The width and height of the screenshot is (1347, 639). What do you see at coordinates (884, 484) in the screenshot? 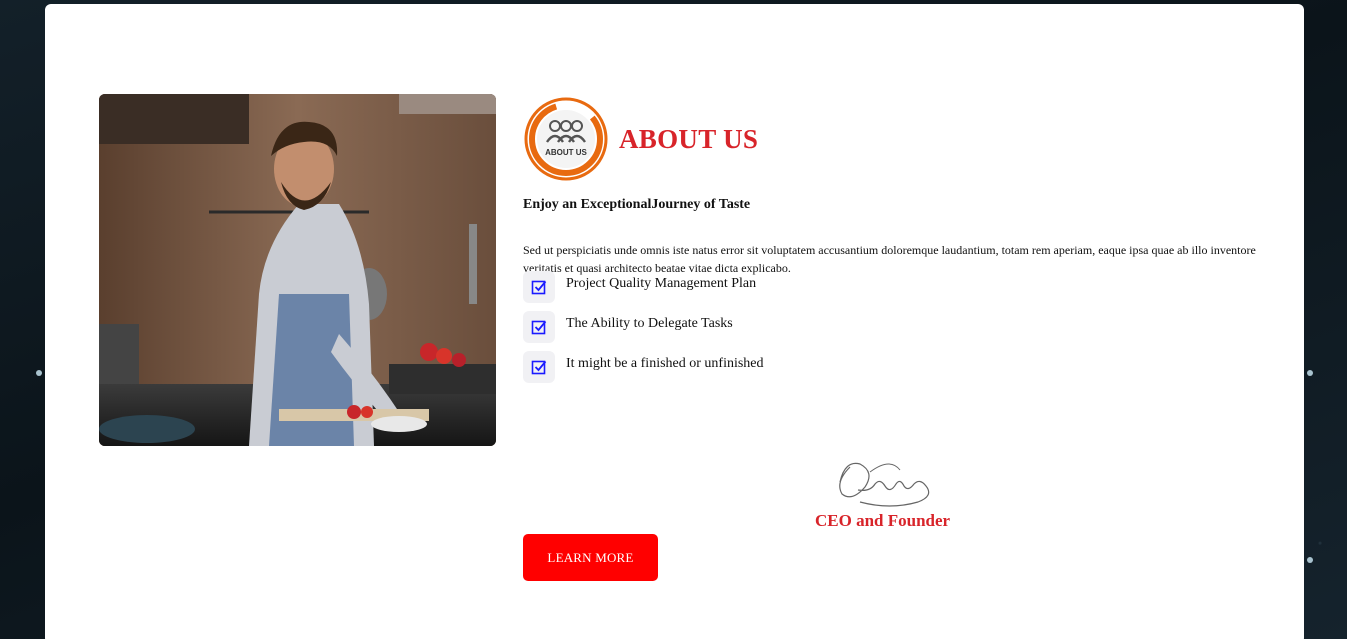
I see `signature-image` at bounding box center [884, 484].